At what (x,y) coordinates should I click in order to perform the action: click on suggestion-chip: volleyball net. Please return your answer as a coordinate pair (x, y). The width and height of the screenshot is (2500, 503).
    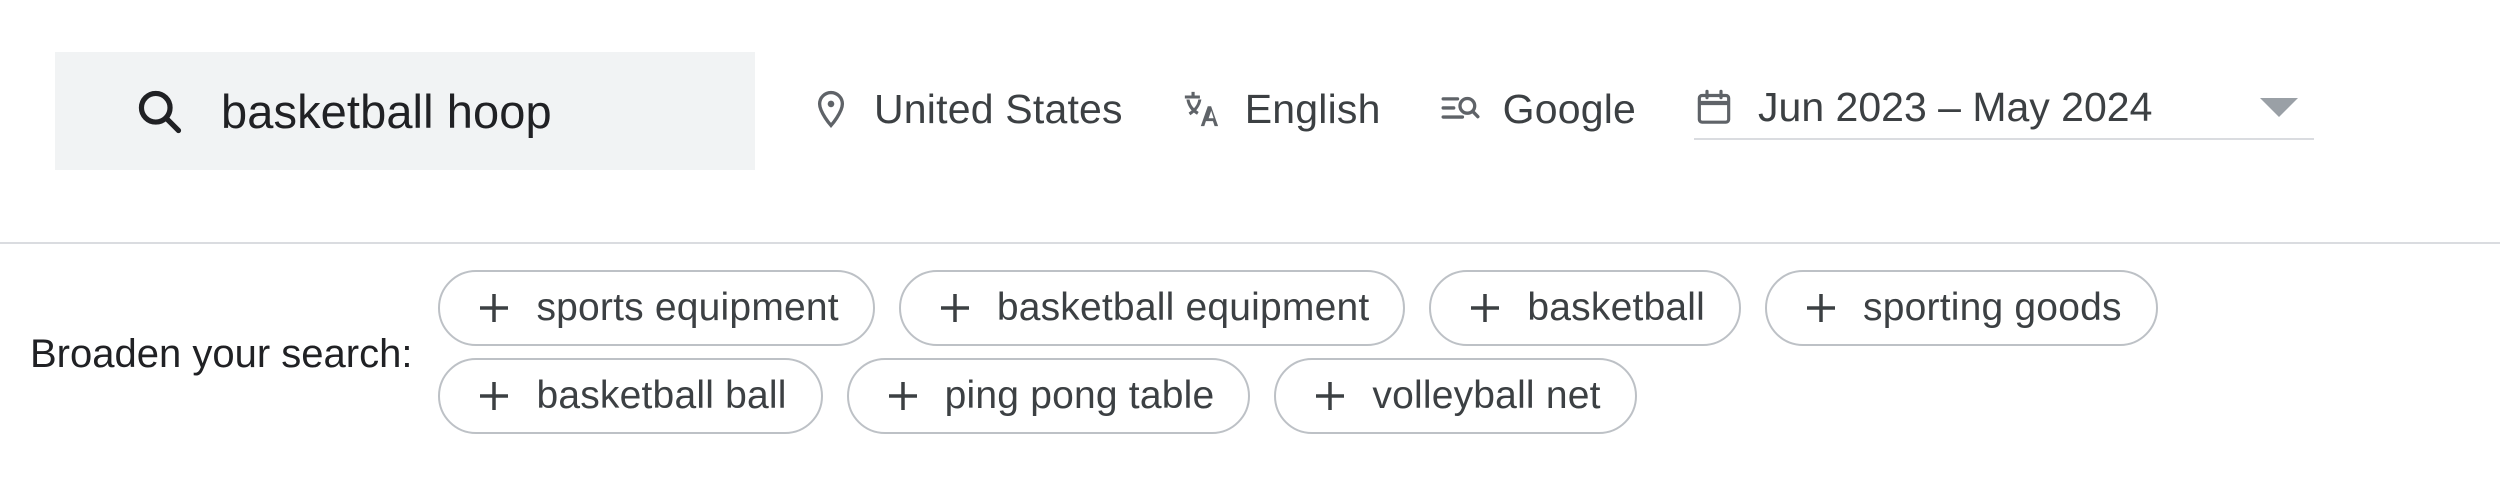
    Looking at the image, I should click on (1455, 396).